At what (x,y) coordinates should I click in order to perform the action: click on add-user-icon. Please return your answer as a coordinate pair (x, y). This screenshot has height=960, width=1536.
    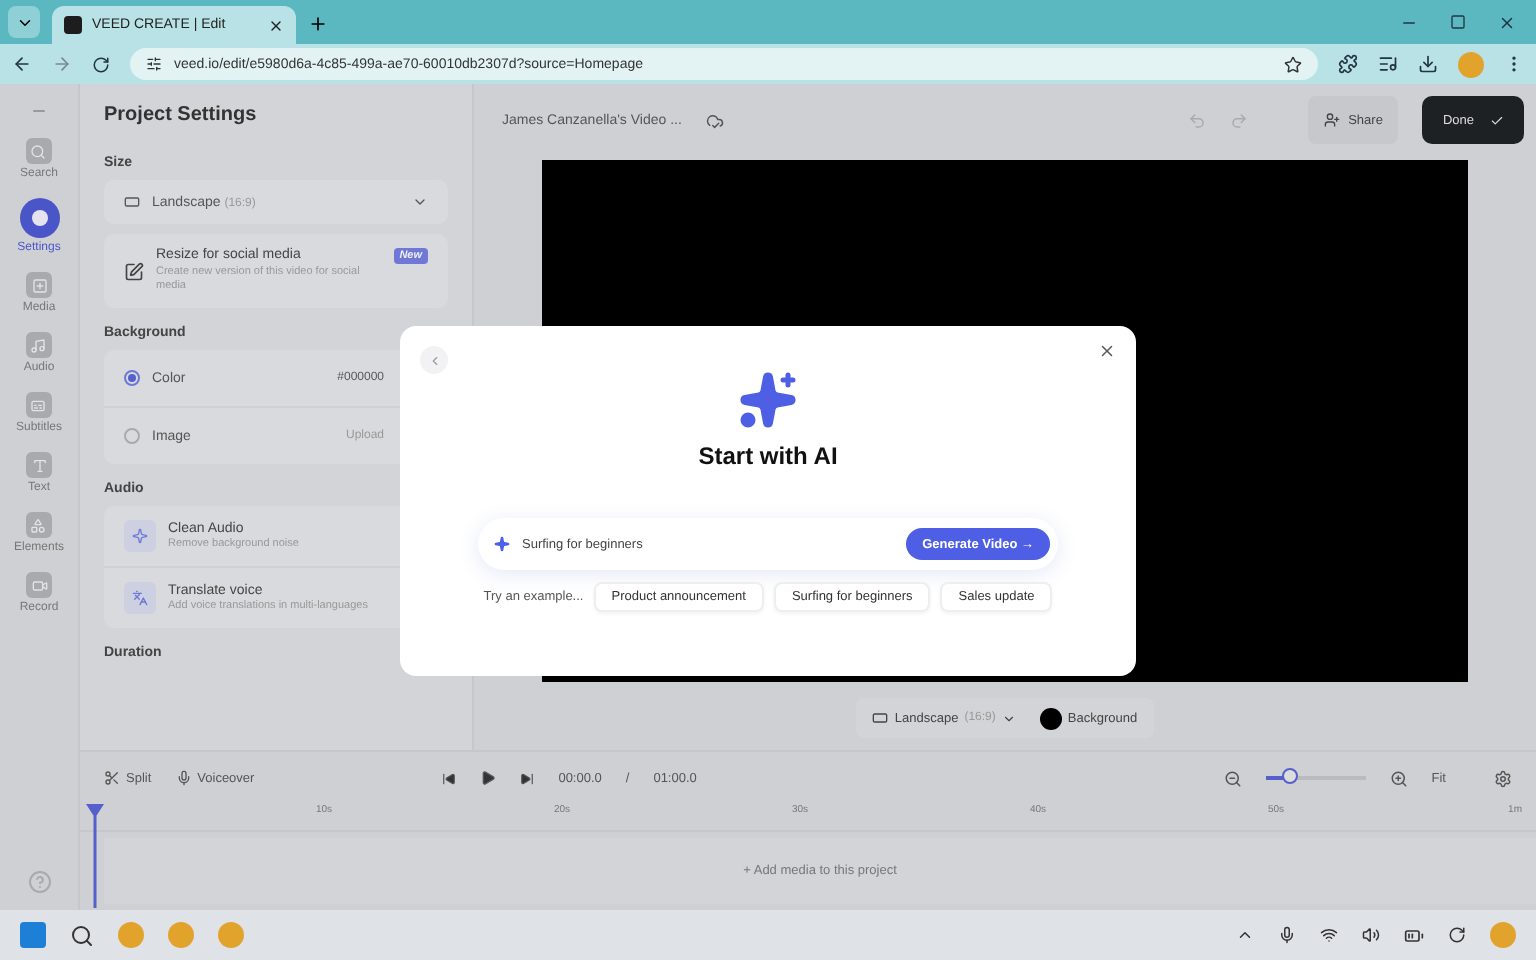
    Looking at the image, I should click on (1332, 120).